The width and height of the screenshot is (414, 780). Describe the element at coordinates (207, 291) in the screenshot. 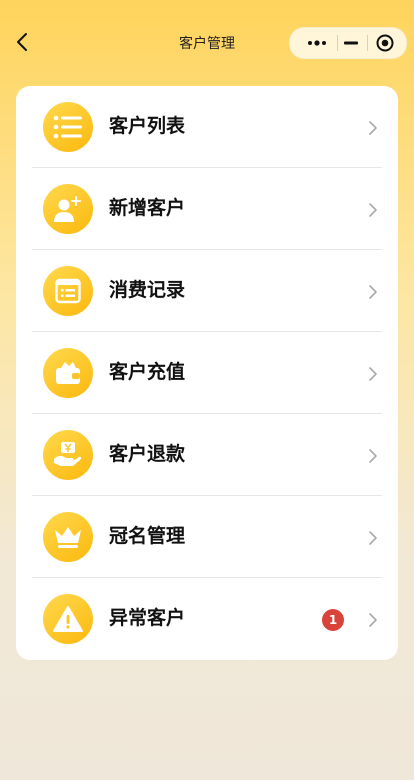

I see `menu-item-consumption-record: 消费记录` at that location.